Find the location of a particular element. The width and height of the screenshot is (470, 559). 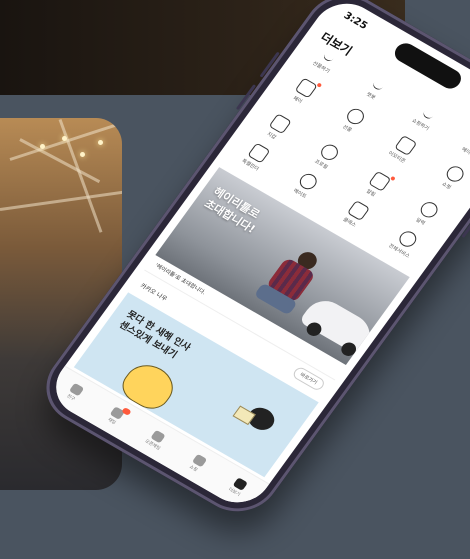

tab-item: 오픈채팅 is located at coordinates (156, 440).